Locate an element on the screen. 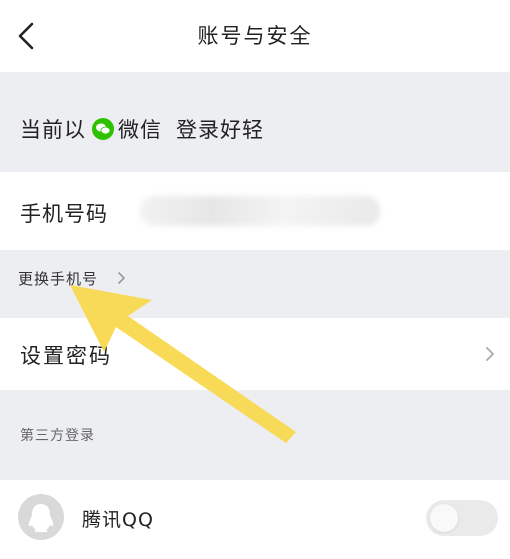  phone-number-blurred is located at coordinates (260, 211).